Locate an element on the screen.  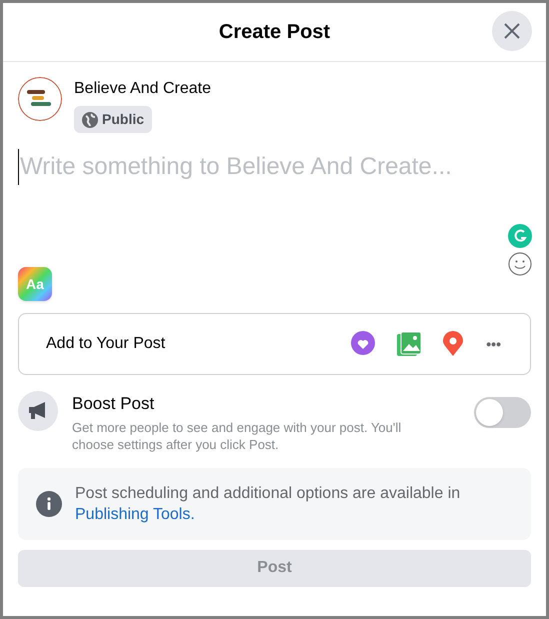
megaphone-icon is located at coordinates (38, 411).